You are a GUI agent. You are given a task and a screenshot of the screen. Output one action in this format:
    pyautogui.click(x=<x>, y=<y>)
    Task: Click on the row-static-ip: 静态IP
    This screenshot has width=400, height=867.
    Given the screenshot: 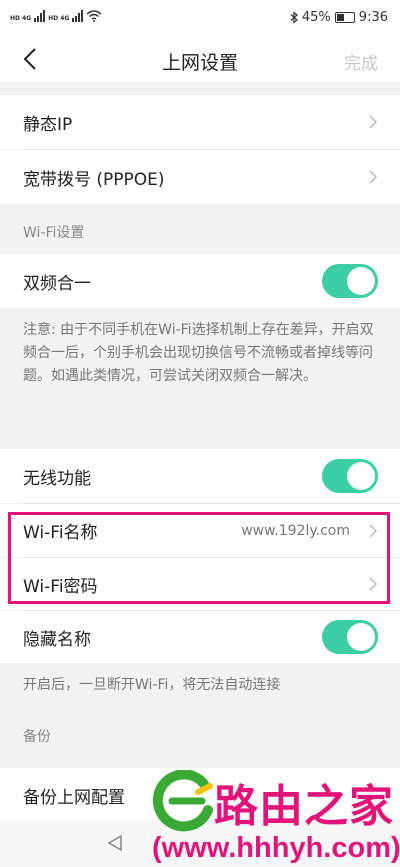 What is the action you would take?
    pyautogui.click(x=200, y=122)
    